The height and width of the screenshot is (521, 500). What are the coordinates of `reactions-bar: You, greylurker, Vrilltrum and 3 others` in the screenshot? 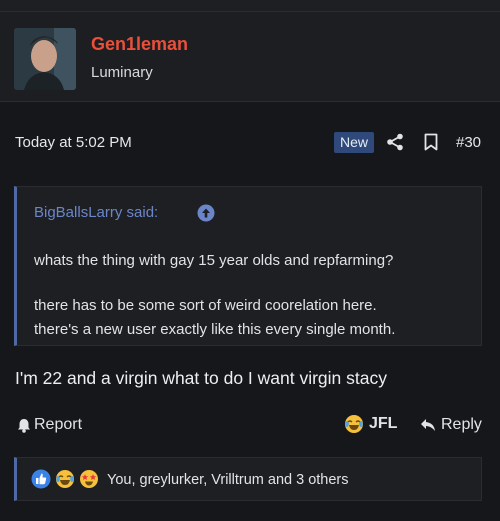 It's located at (248, 479).